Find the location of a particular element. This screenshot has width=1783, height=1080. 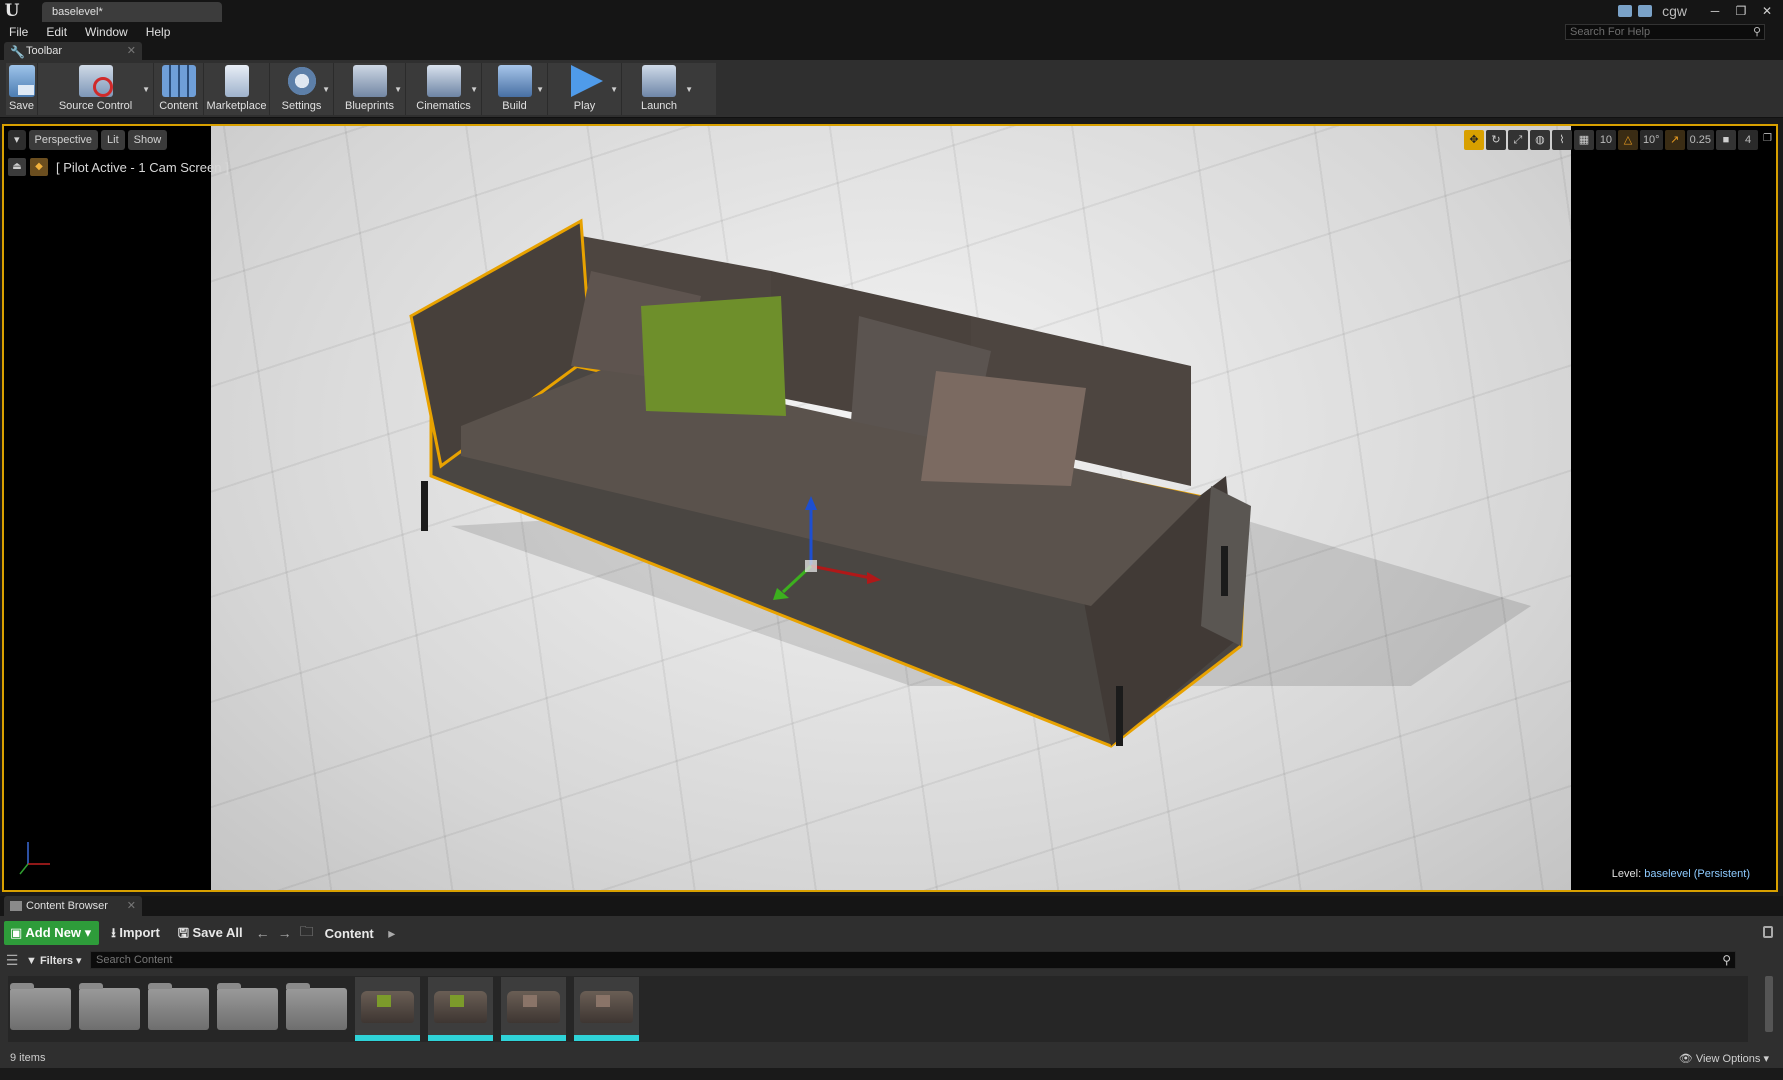

show-button: Show is located at coordinates (147, 140).